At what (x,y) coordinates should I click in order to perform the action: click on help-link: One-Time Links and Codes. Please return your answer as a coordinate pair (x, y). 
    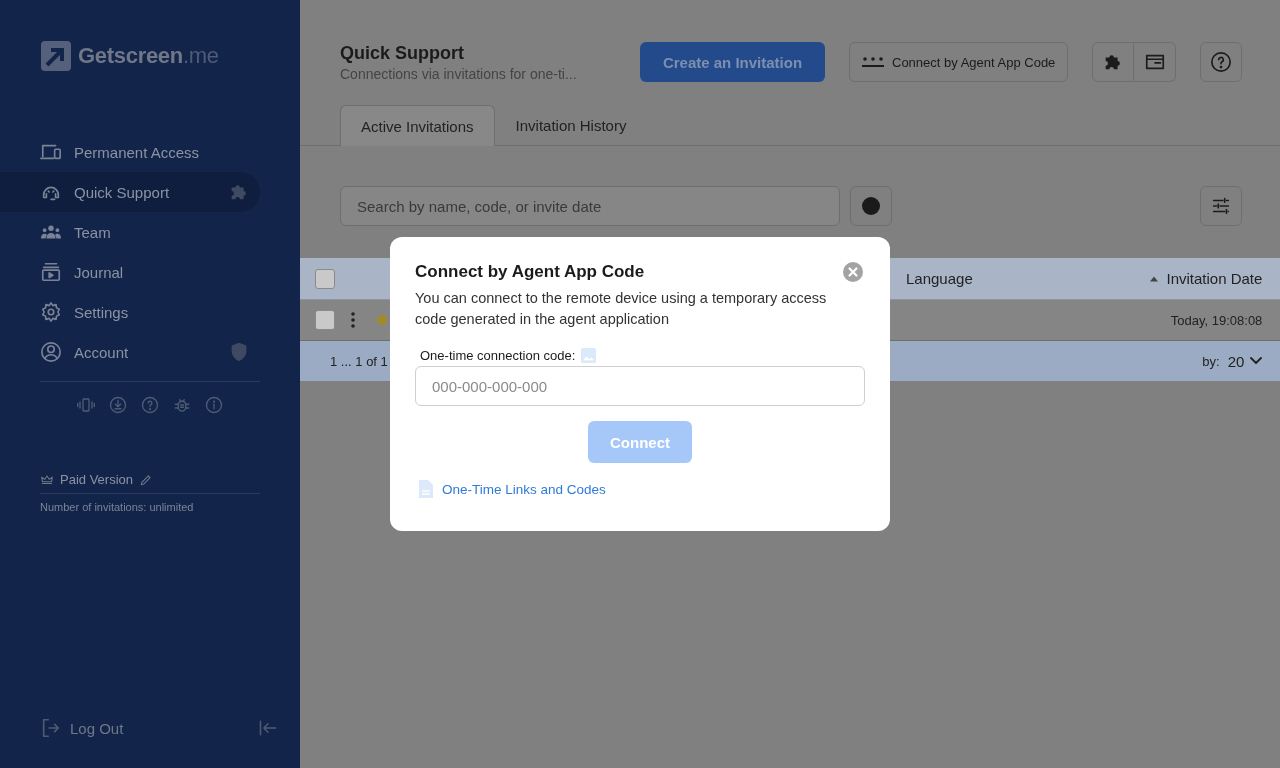
    Looking at the image, I should click on (524, 489).